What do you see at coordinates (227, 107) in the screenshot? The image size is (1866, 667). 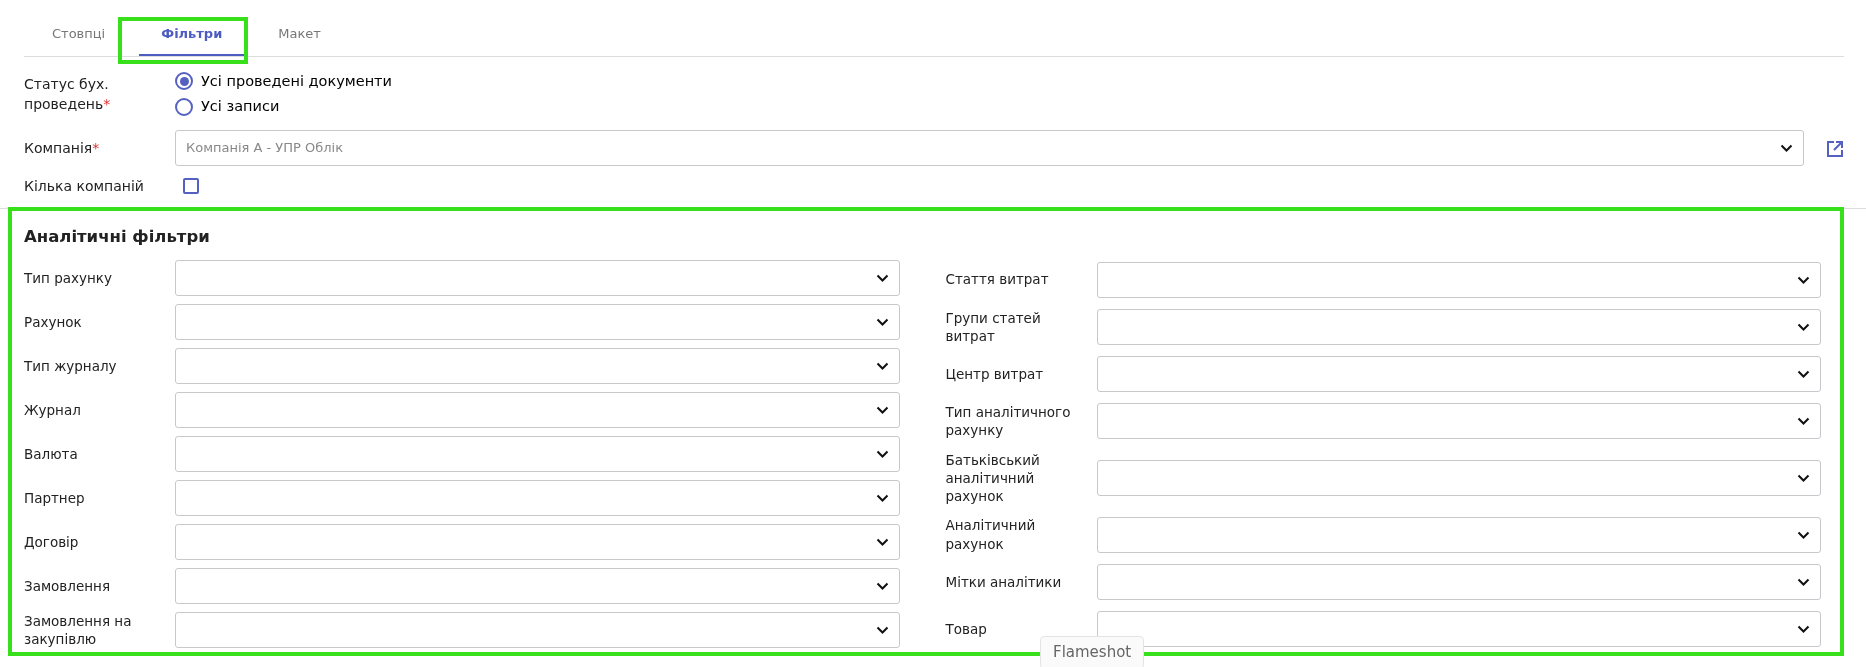 I see `radio-option: Усі записи` at bounding box center [227, 107].